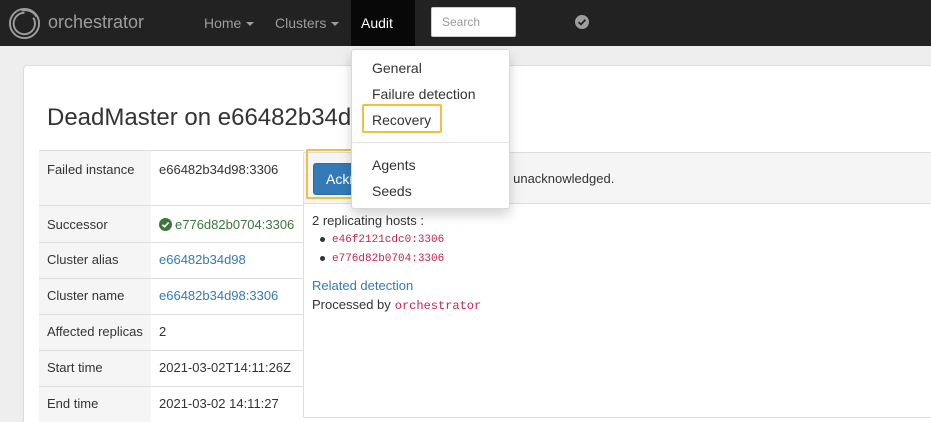 The image size is (931, 422). I want to click on table-row: Start time 2021-03-02T14:11:26Z, so click(171, 368).